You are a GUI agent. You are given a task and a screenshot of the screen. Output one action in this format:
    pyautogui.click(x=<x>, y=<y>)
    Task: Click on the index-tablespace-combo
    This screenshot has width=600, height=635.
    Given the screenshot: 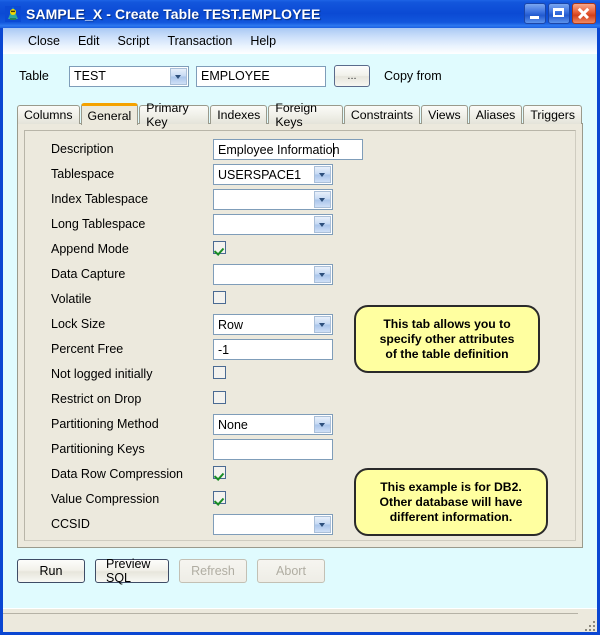 What is the action you would take?
    pyautogui.click(x=273, y=199)
    